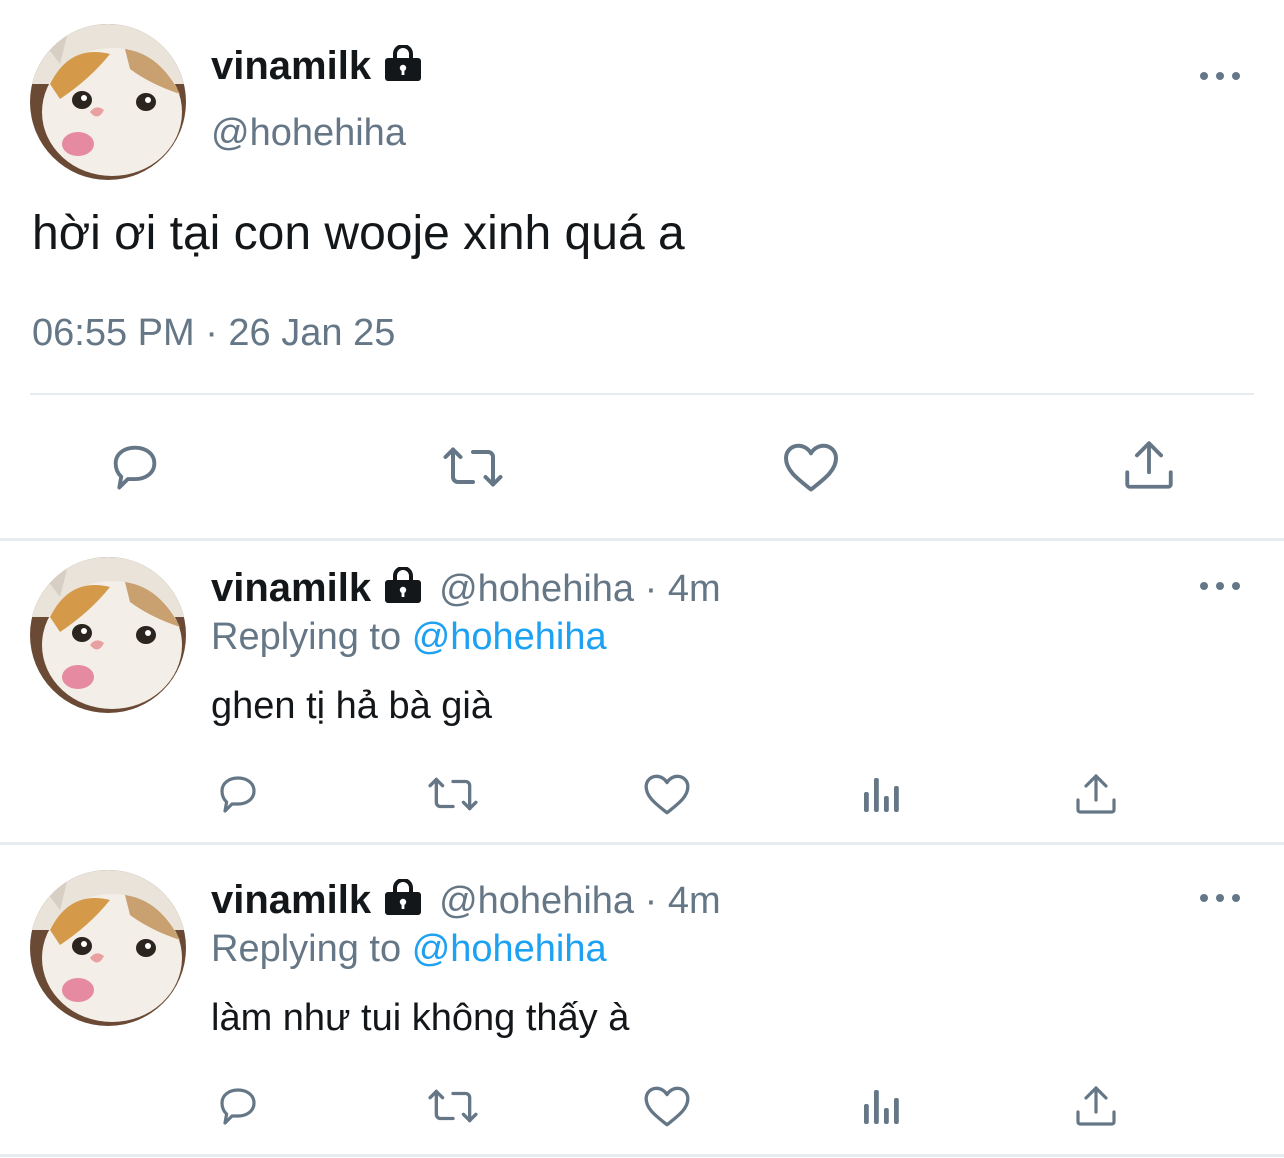  What do you see at coordinates (642, 394) in the screenshot?
I see `divider` at bounding box center [642, 394].